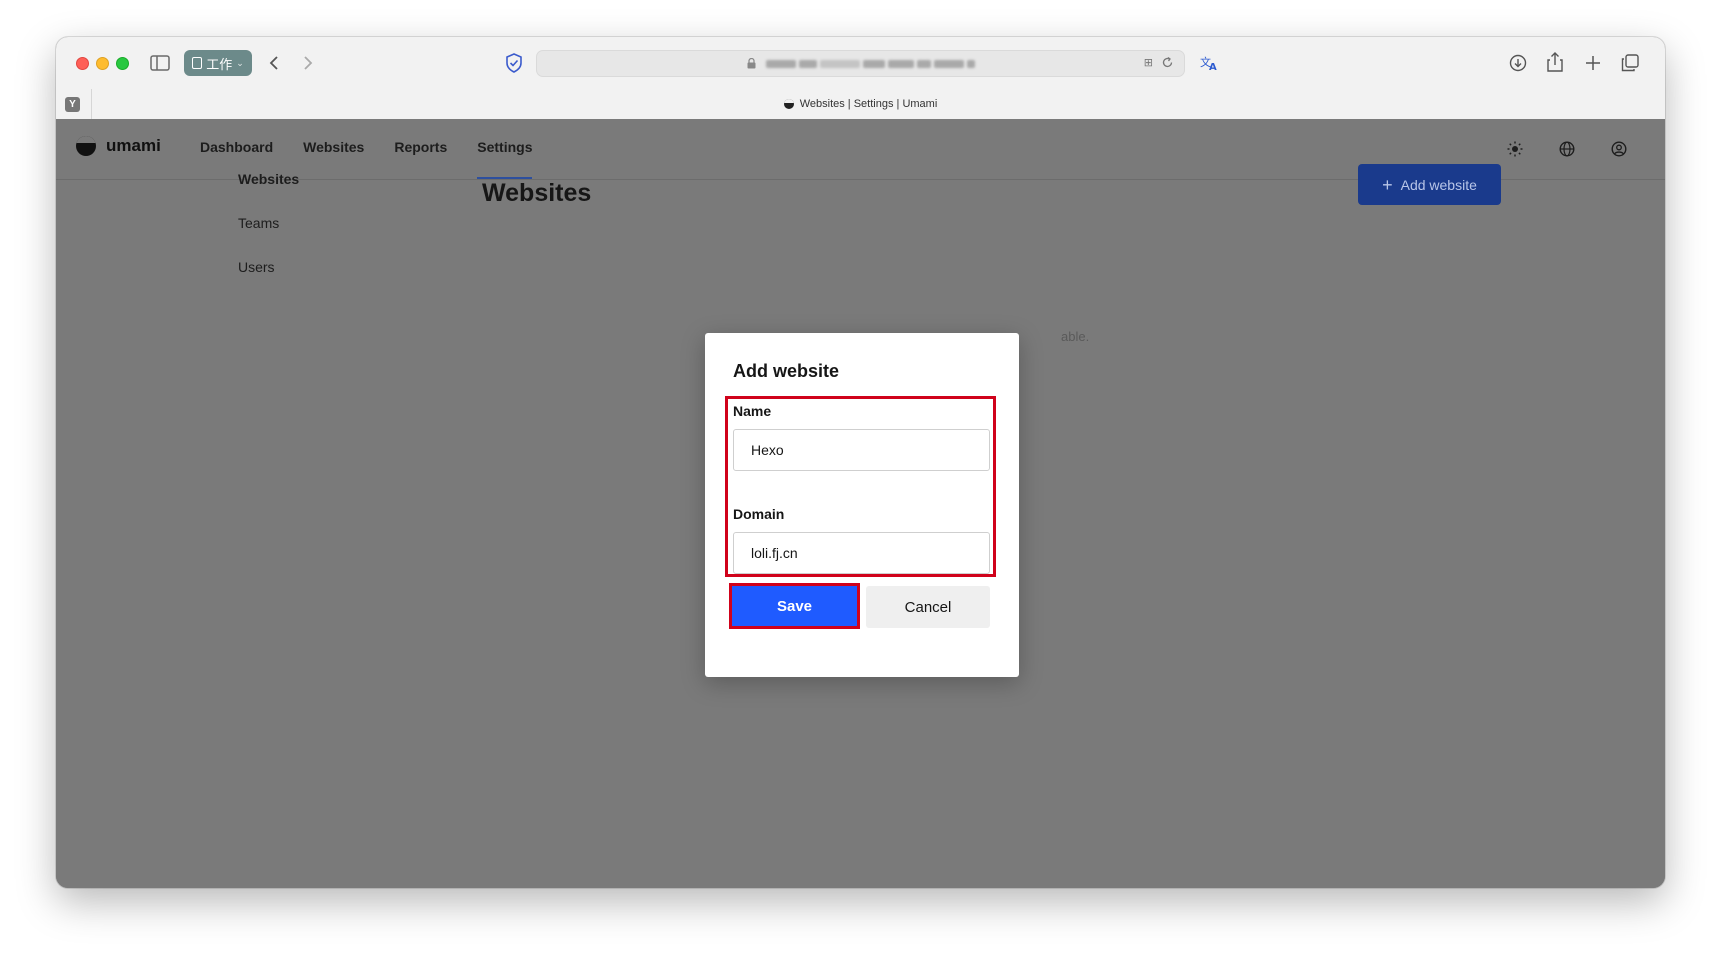  Describe the element at coordinates (537, 193) in the screenshot. I see `page-title: Websites` at that location.